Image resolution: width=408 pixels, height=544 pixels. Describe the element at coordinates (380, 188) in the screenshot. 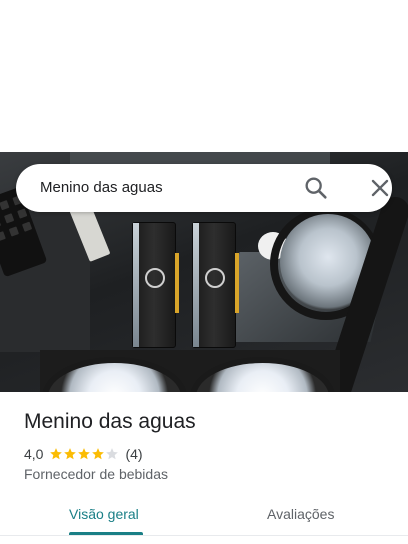

I see `close-icon` at that location.